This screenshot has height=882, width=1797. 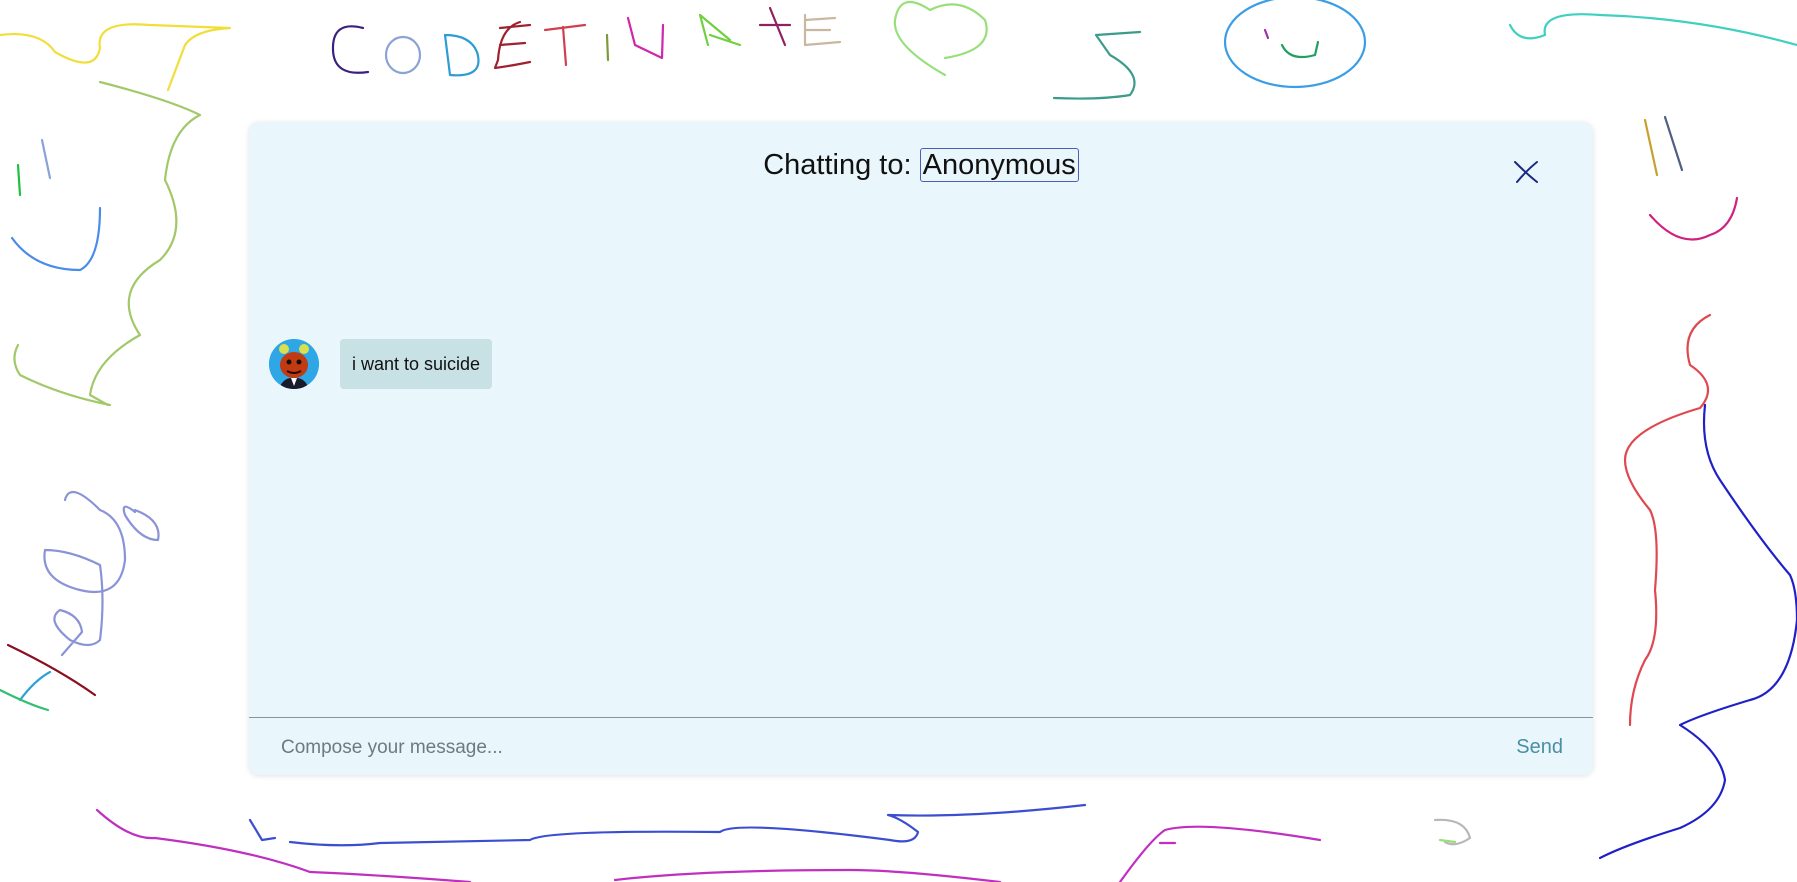 I want to click on composer: Send, so click(x=921, y=746).